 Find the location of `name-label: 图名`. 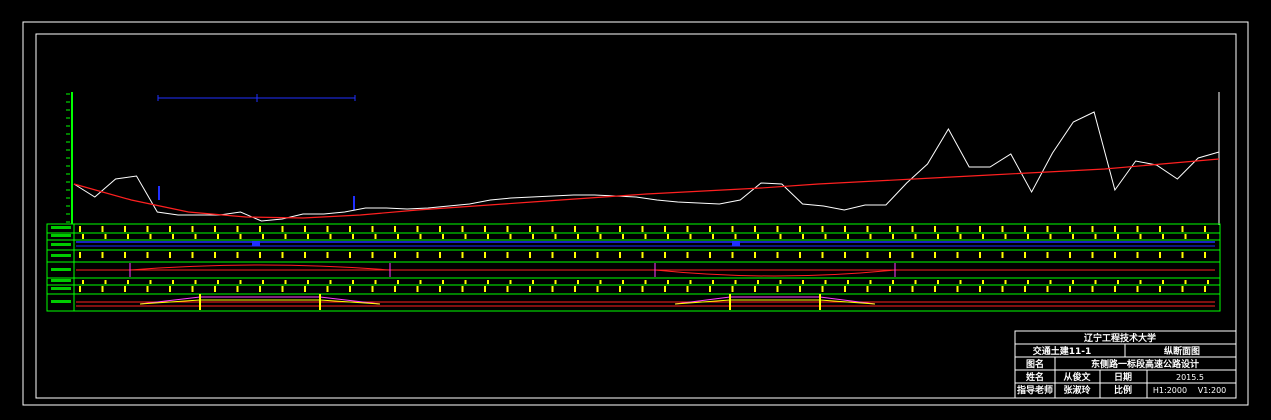

name-label: 图名 is located at coordinates (1035, 364).